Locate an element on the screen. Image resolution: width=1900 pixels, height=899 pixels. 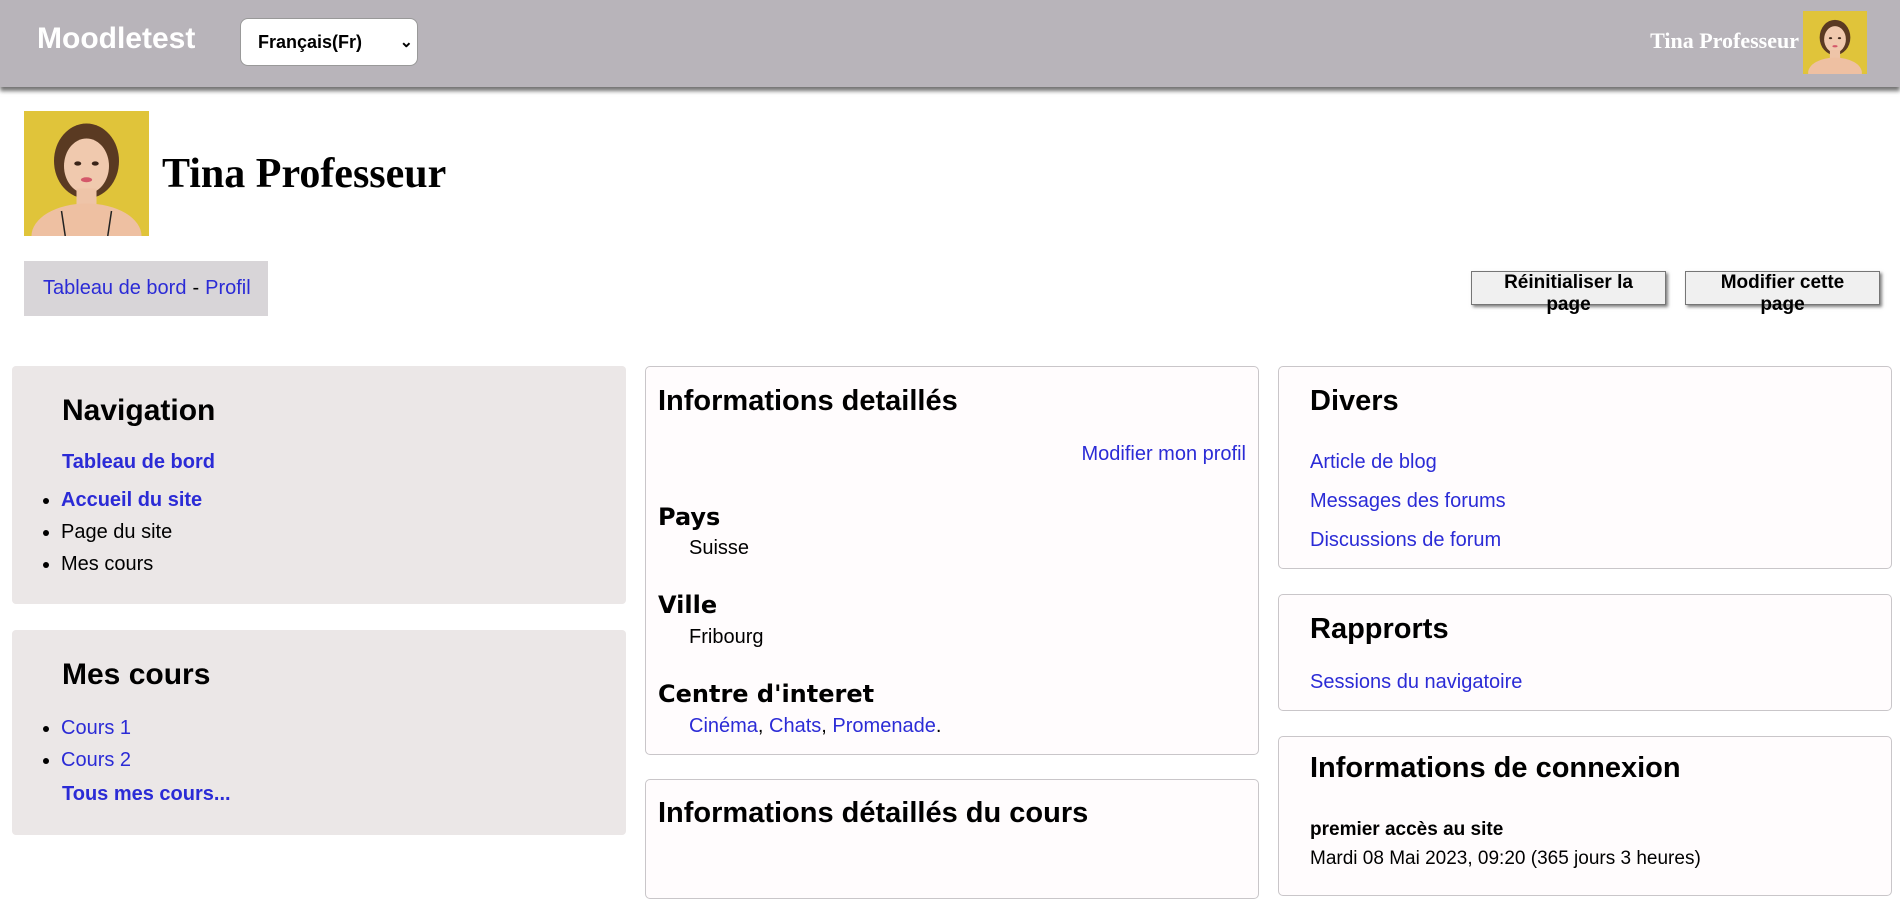
course-details-title: Informations détaillés du cours is located at coordinates (873, 813).